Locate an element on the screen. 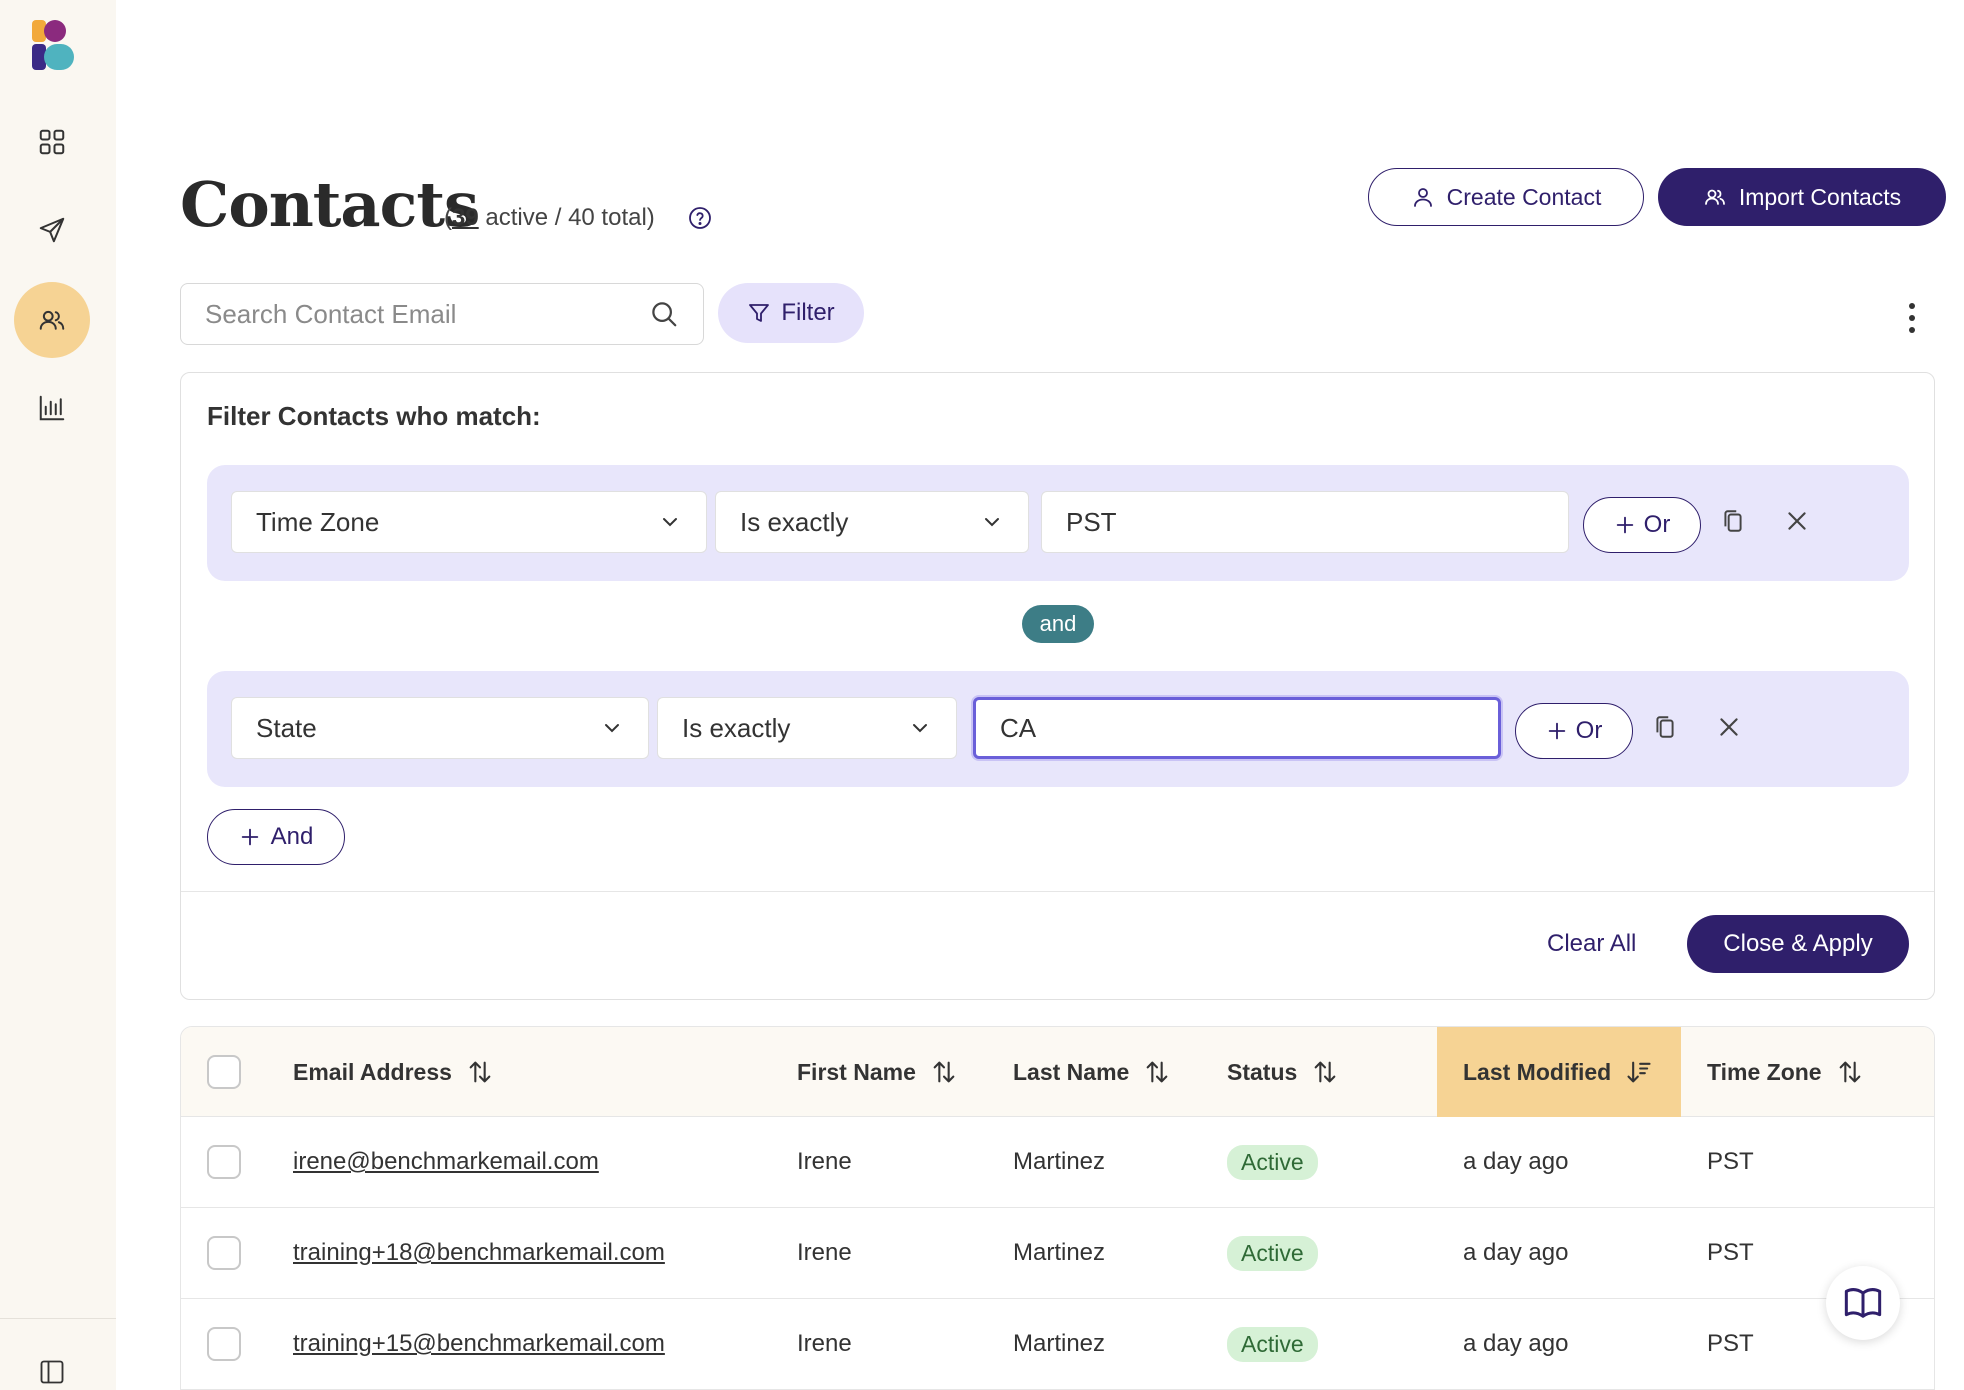  add-and-button: And is located at coordinates (276, 837).